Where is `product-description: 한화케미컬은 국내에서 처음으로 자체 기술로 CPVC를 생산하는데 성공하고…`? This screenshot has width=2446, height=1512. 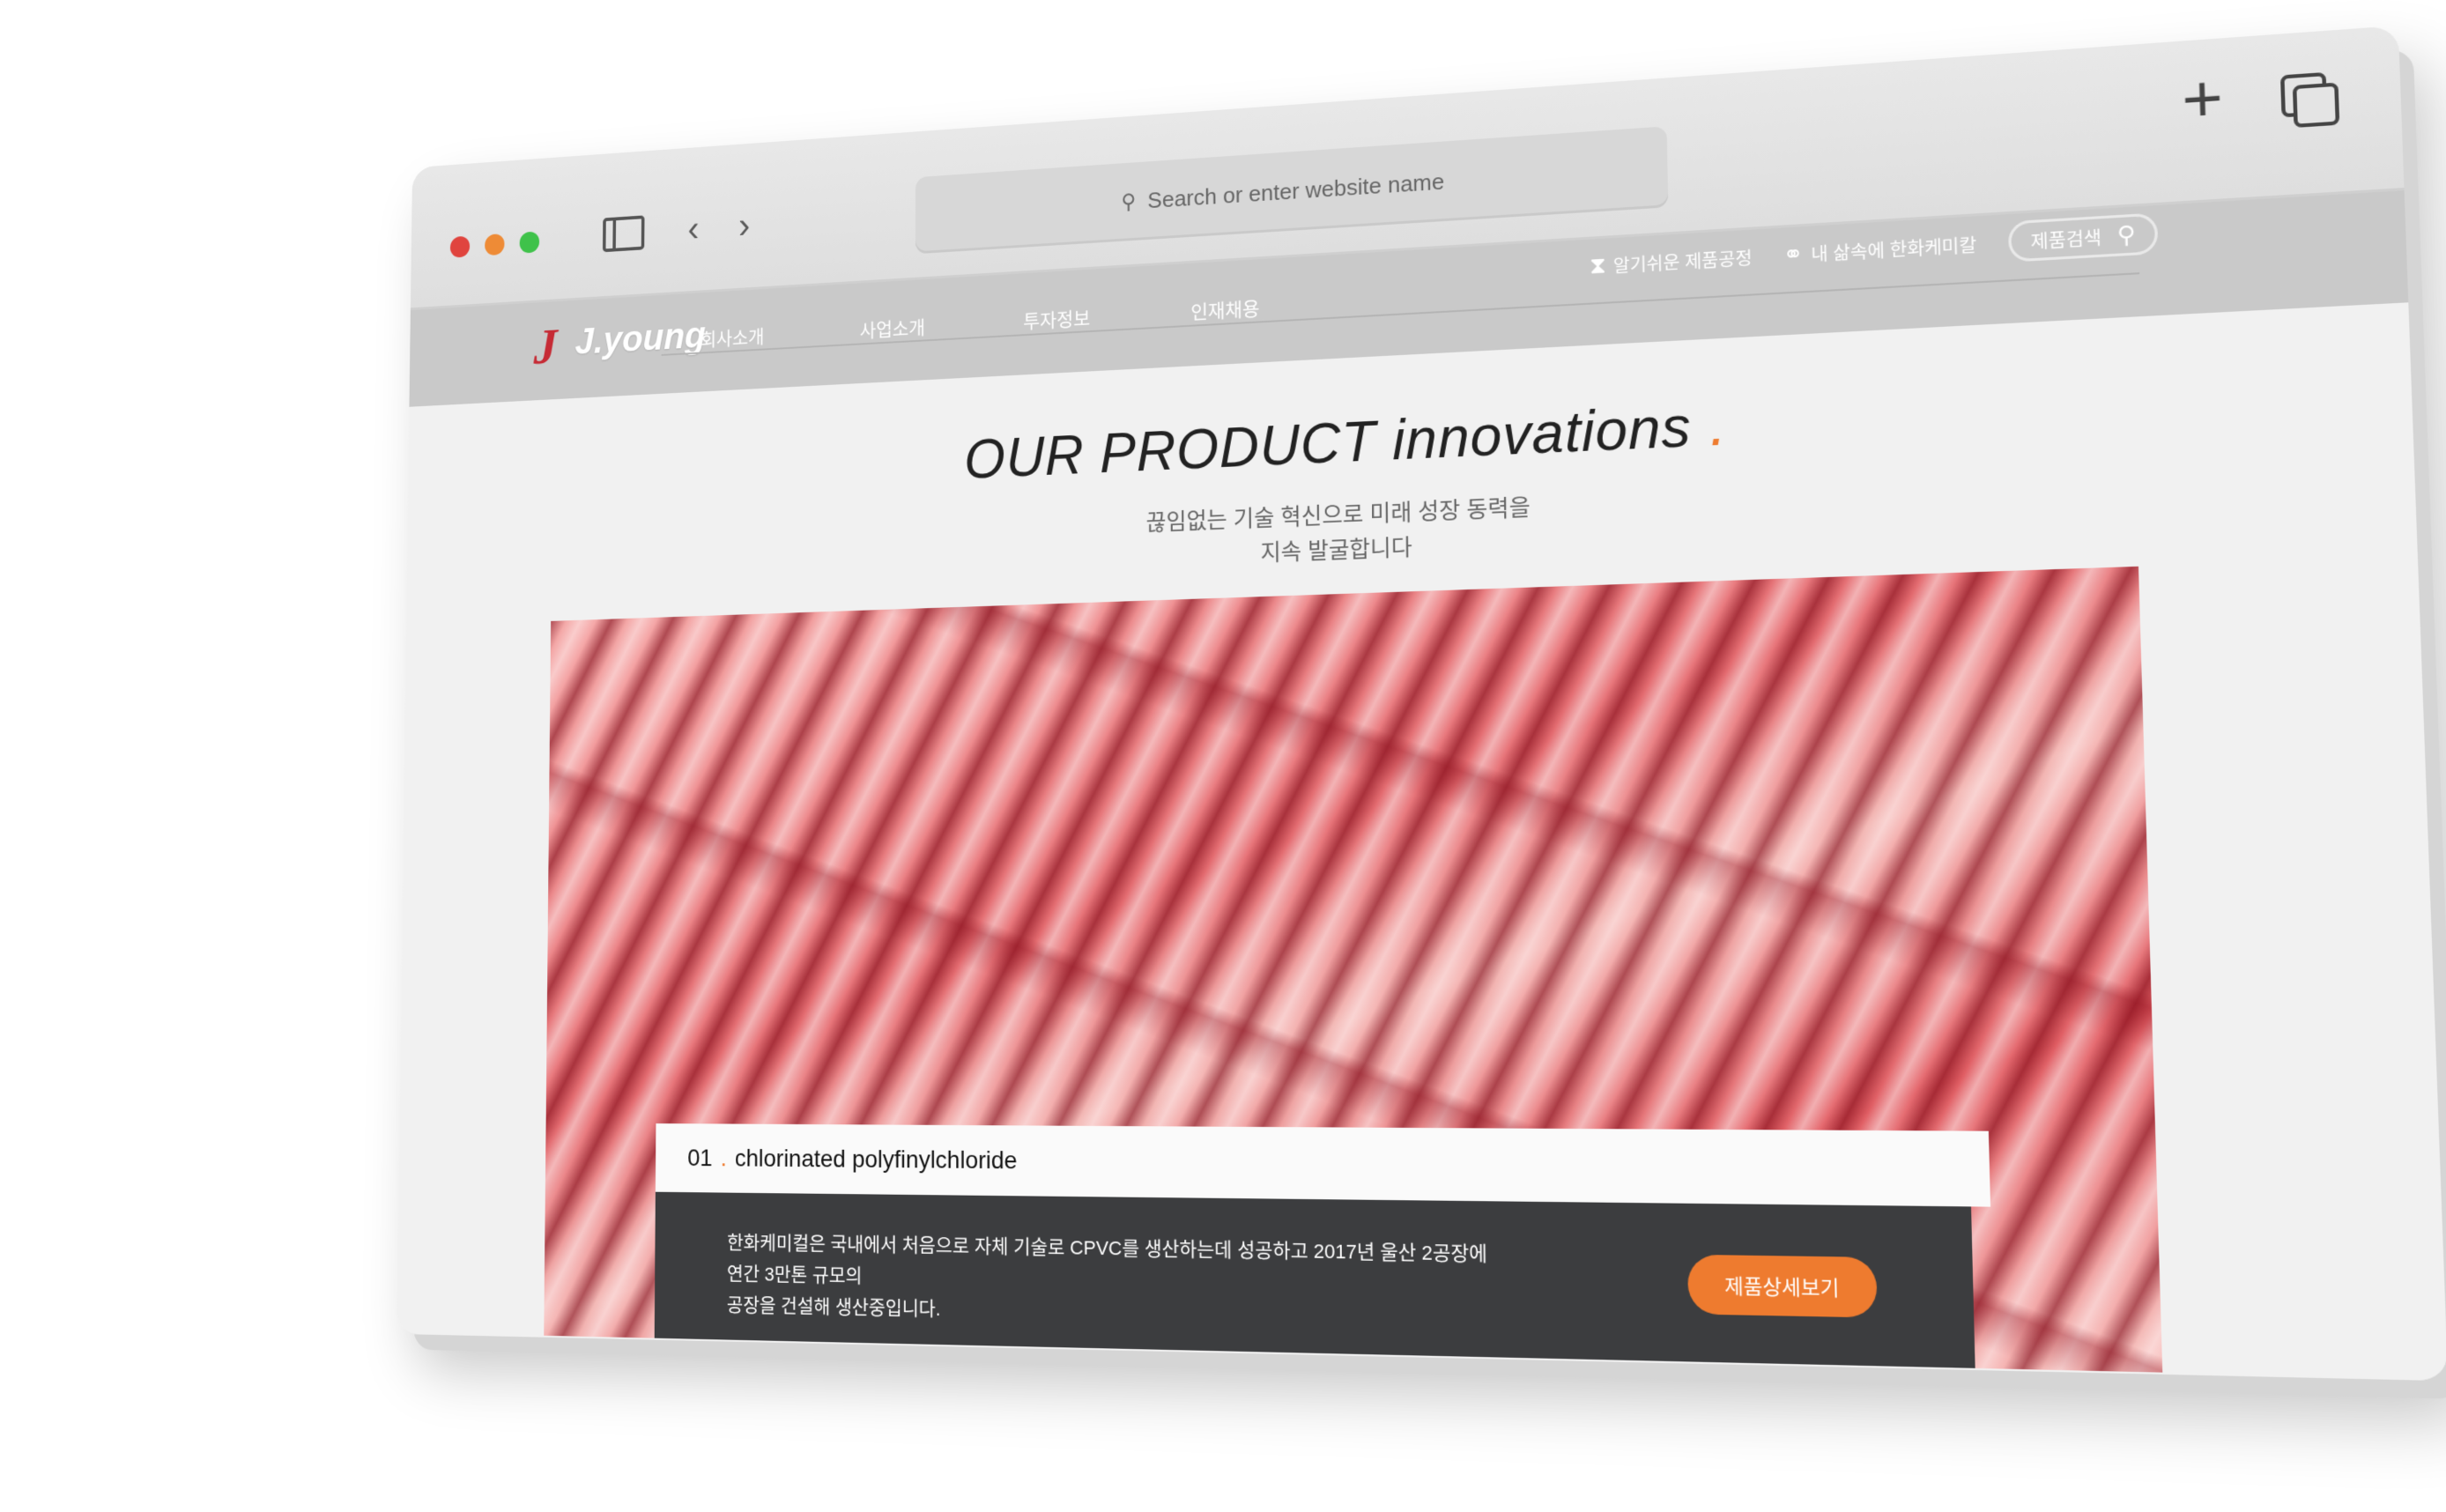
product-description: 한화케미컬은 국내에서 처음으로 자체 기술로 CPVC를 생산하는데 성공하고… is located at coordinates (1111, 1282).